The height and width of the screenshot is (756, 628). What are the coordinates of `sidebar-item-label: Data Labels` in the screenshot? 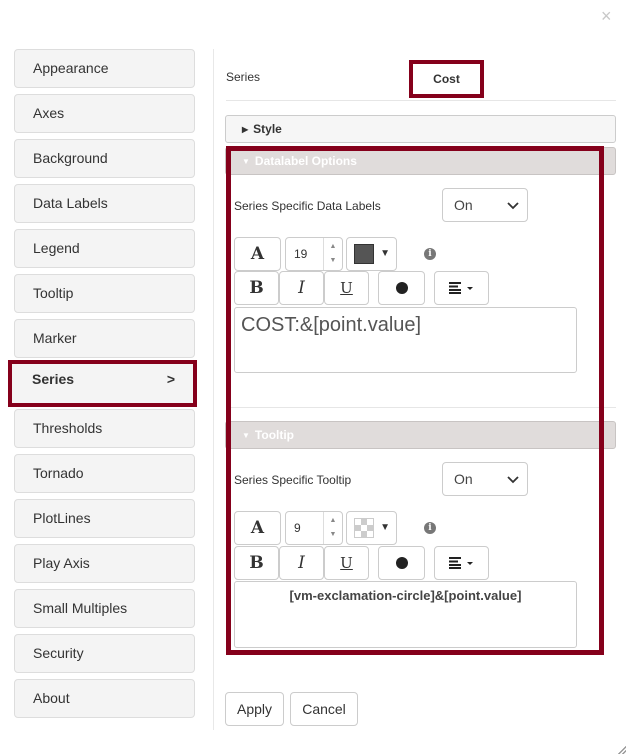 It's located at (70, 203).